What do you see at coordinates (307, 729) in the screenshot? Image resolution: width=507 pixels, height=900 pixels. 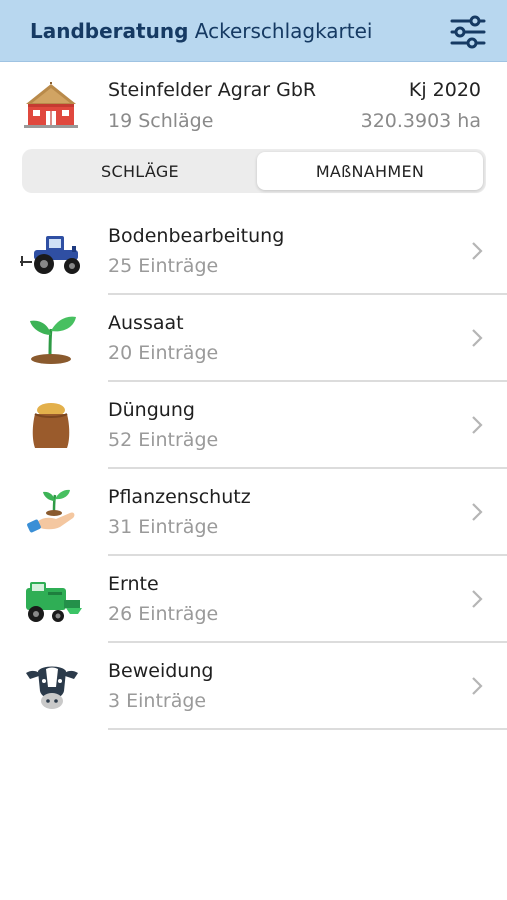 I see `divider` at bounding box center [307, 729].